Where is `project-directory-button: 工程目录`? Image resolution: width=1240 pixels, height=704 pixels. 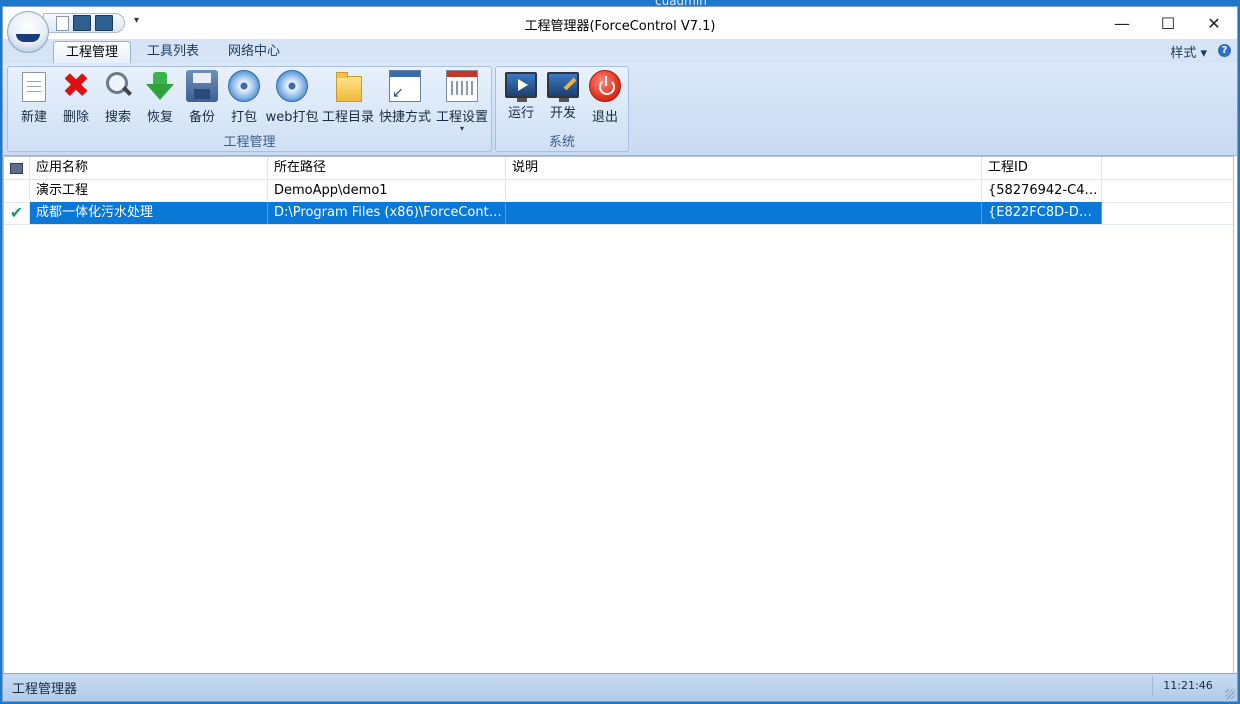
project-directory-button: 工程目录 is located at coordinates (348, 101).